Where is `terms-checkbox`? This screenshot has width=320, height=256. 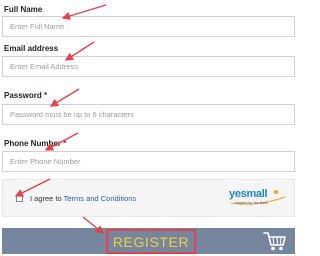
terms-checkbox is located at coordinates (19, 198).